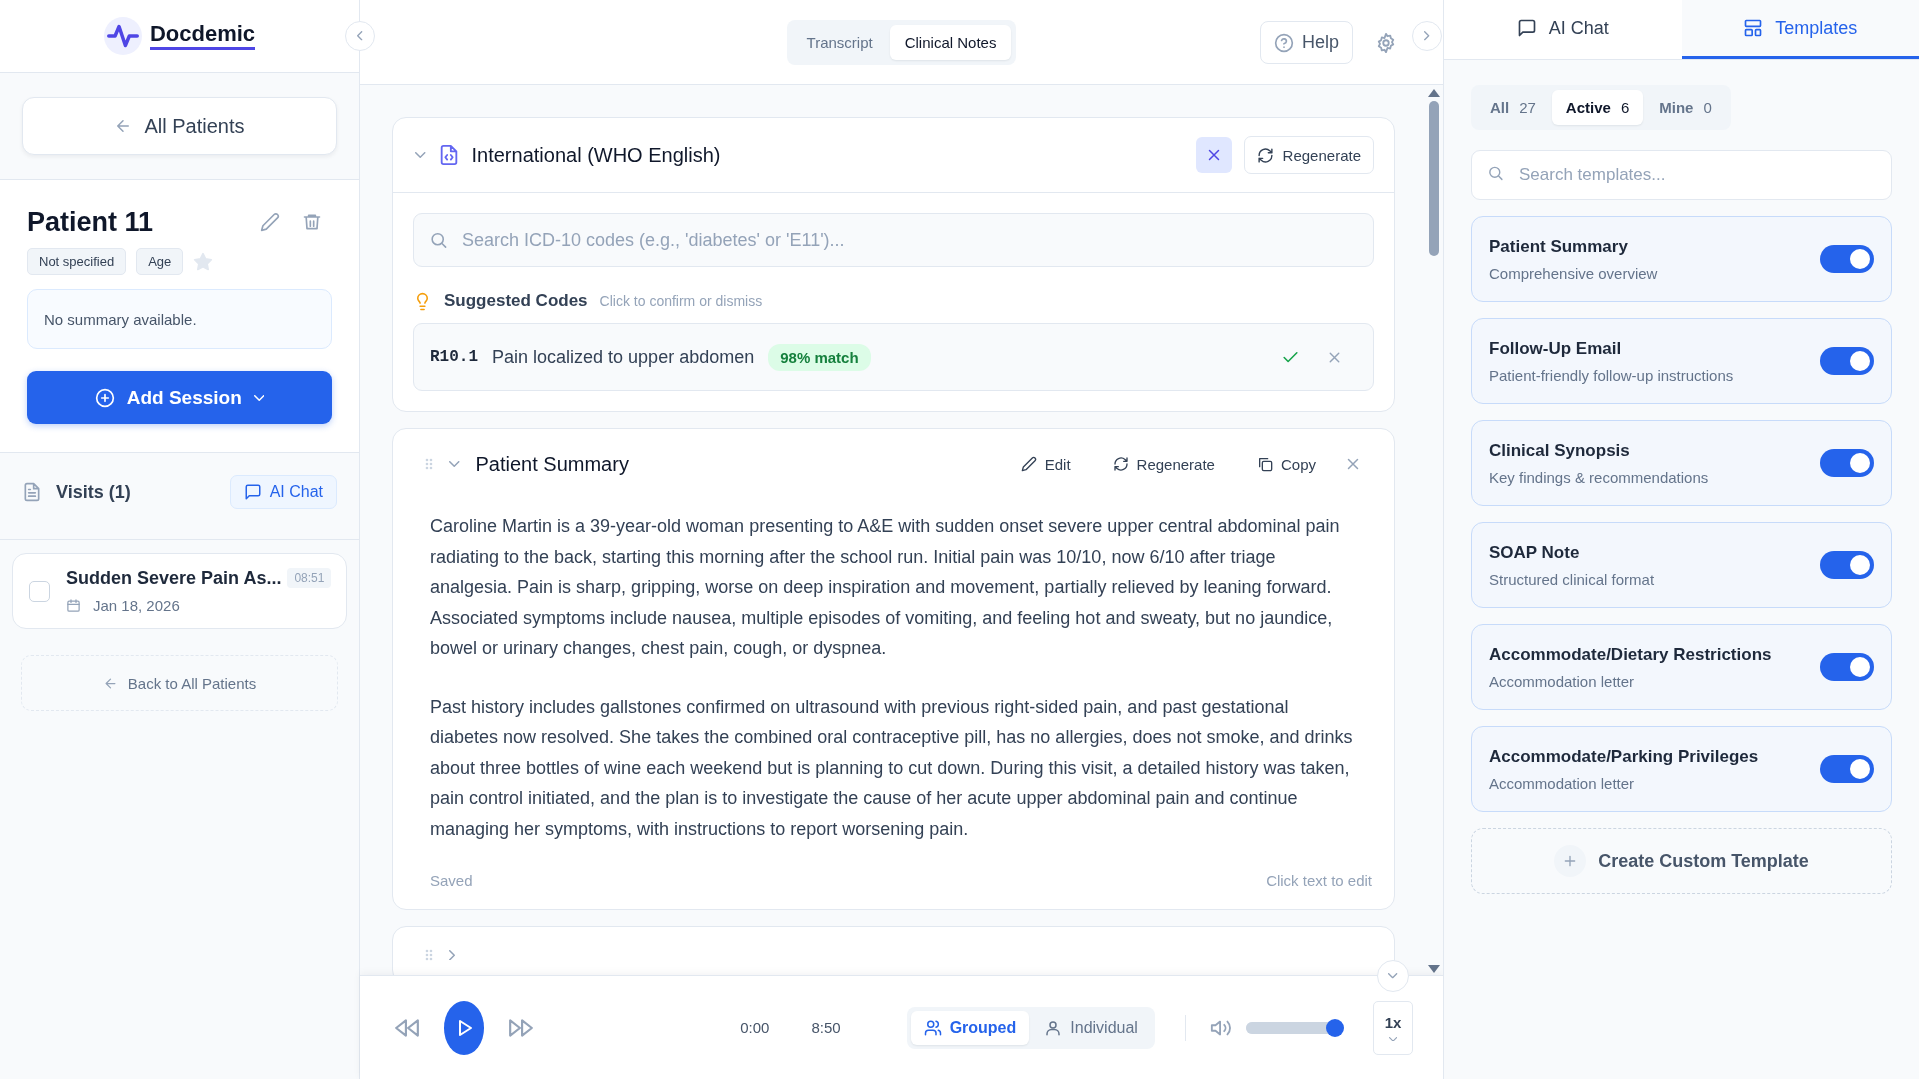 This screenshot has width=1919, height=1079. I want to click on chevron-left-icon, so click(360, 36).